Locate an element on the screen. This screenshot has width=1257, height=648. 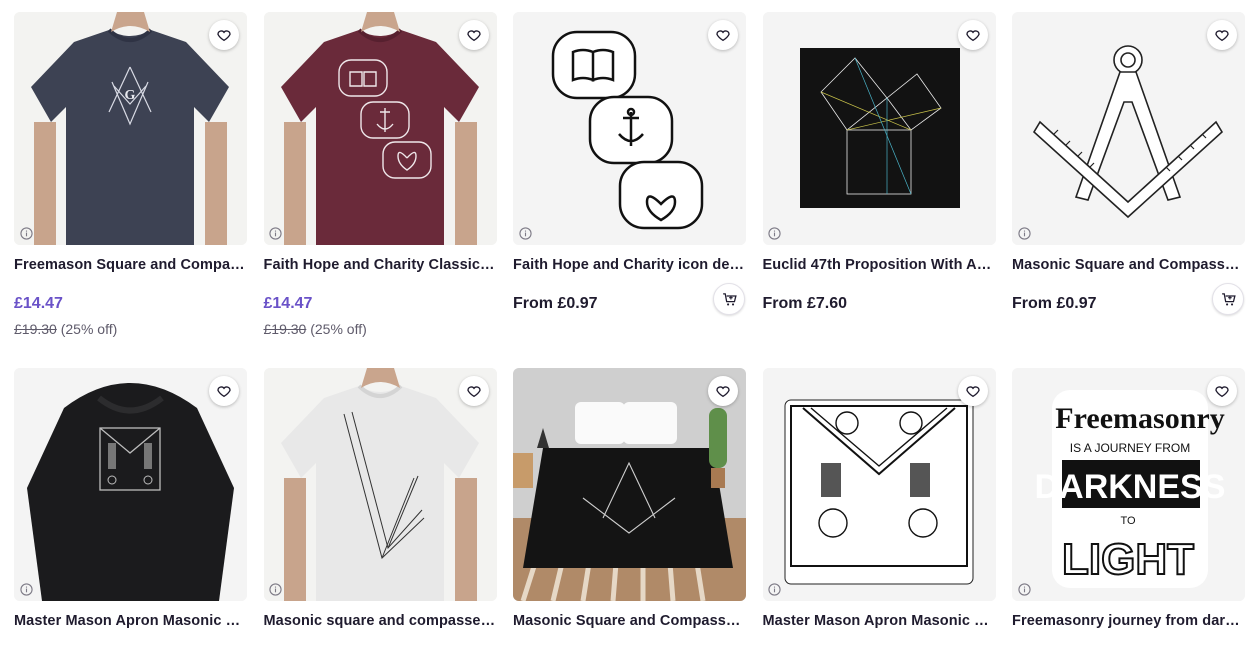
svg-text: G is located at coordinates (130, 95).